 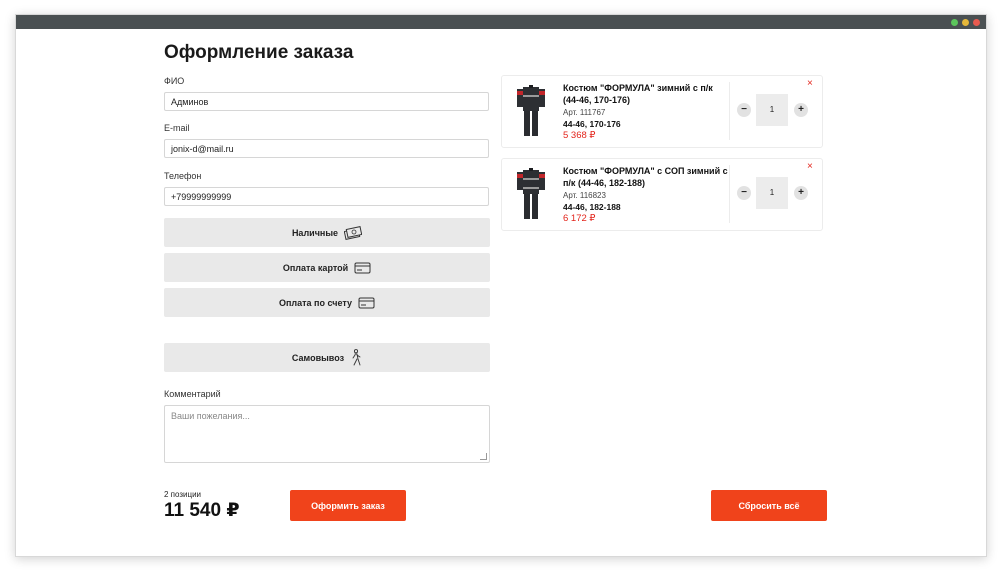 I want to click on fio-field: Админов, so click(x=326, y=101).